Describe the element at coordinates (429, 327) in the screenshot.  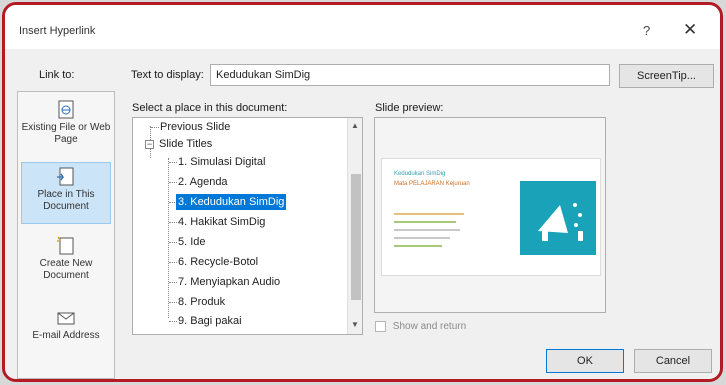
I see `show-and-return-label: Show and return` at that location.